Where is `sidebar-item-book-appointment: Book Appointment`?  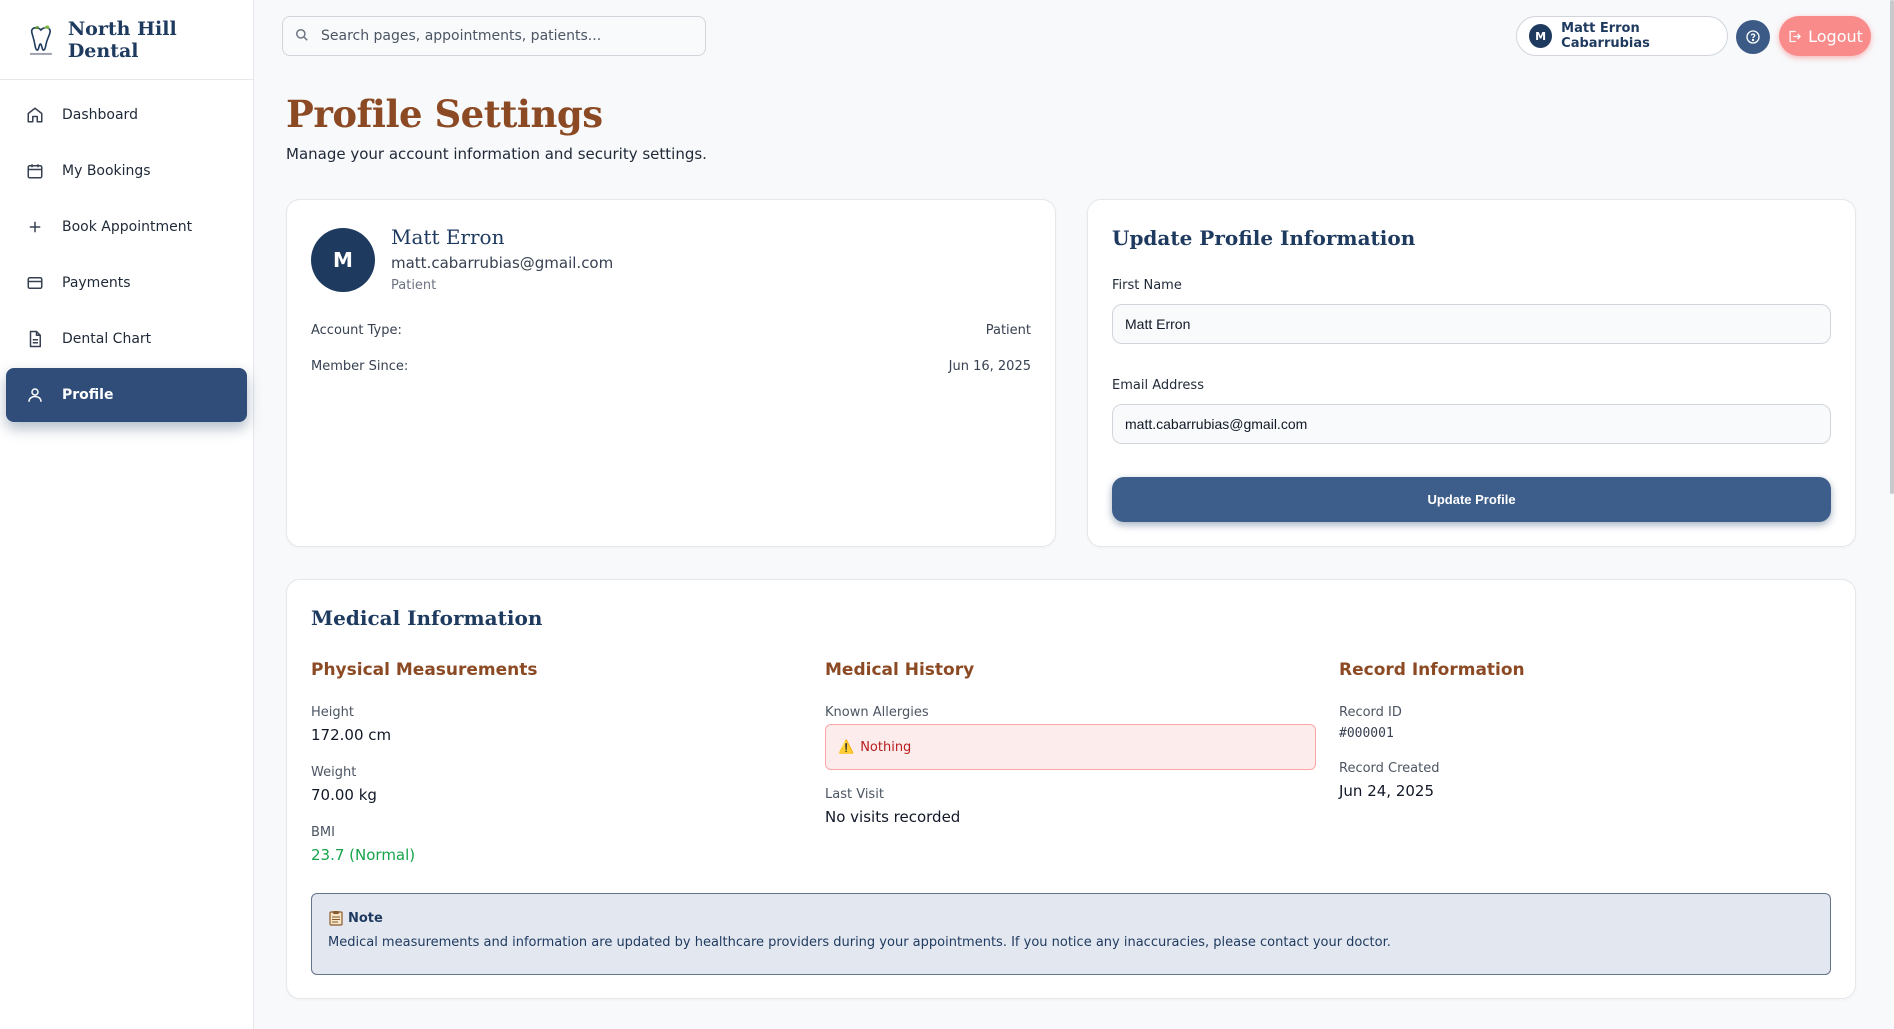
sidebar-item-book-appointment: Book Appointment is located at coordinates (126, 227).